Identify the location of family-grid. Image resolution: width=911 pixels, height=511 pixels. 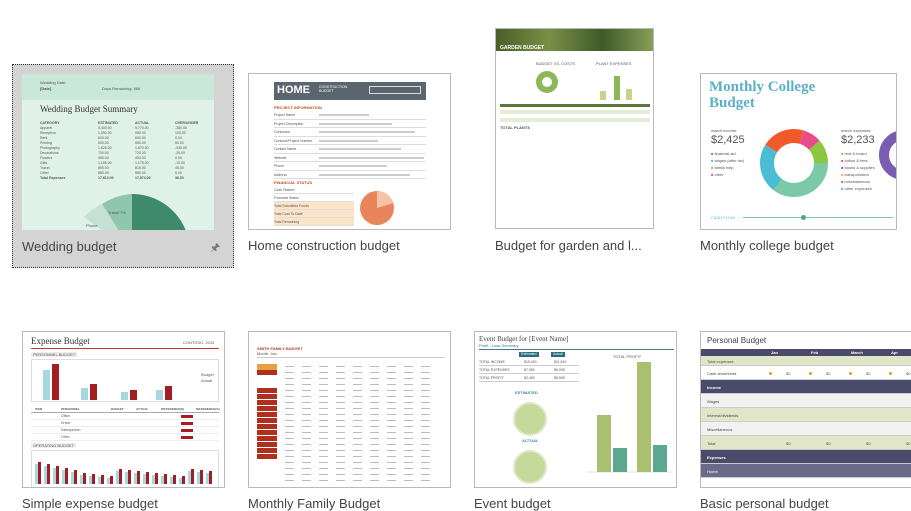
(351, 424).